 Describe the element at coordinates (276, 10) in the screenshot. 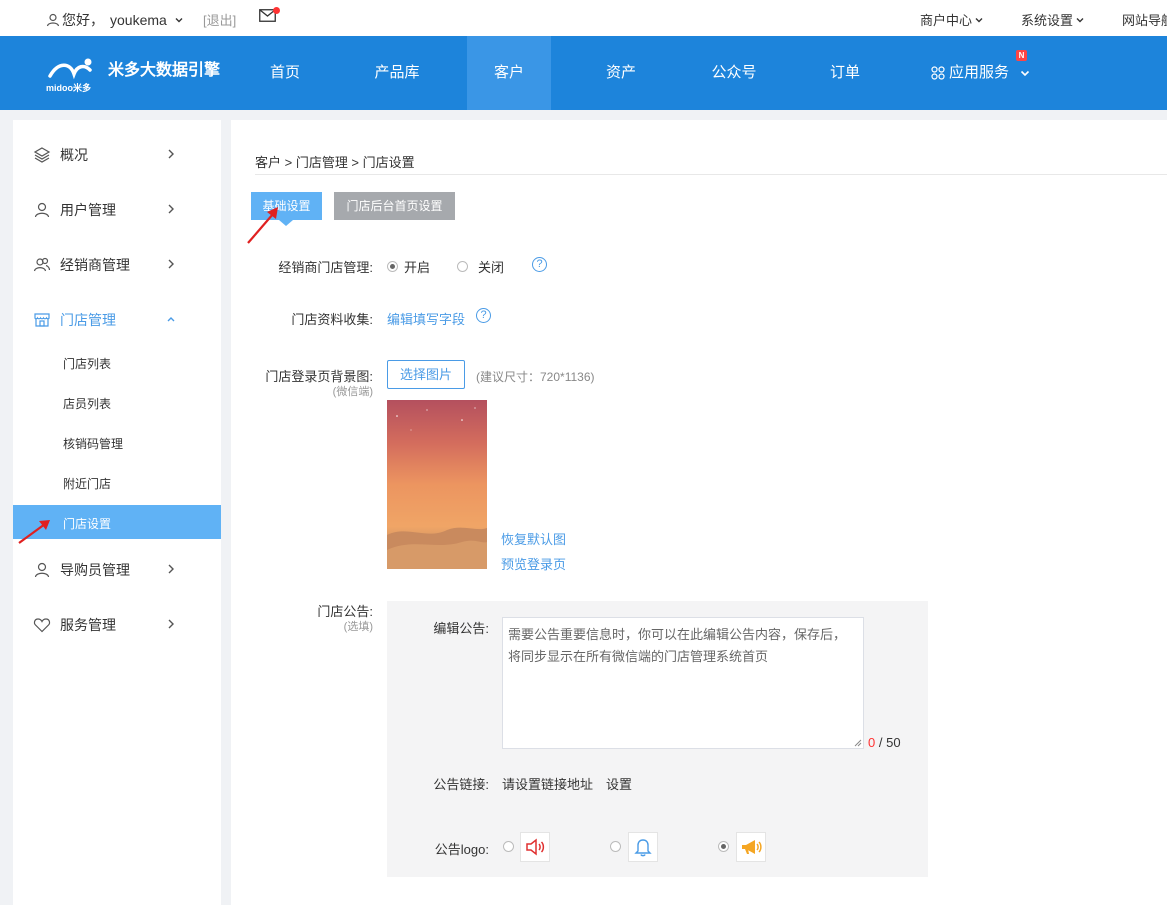

I see `unread-dot` at that location.